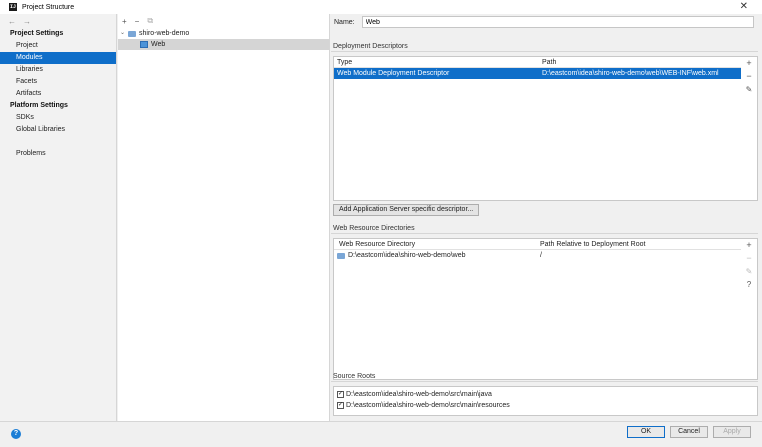  I want to click on forward-arrow-icon: →, so click(27, 21).